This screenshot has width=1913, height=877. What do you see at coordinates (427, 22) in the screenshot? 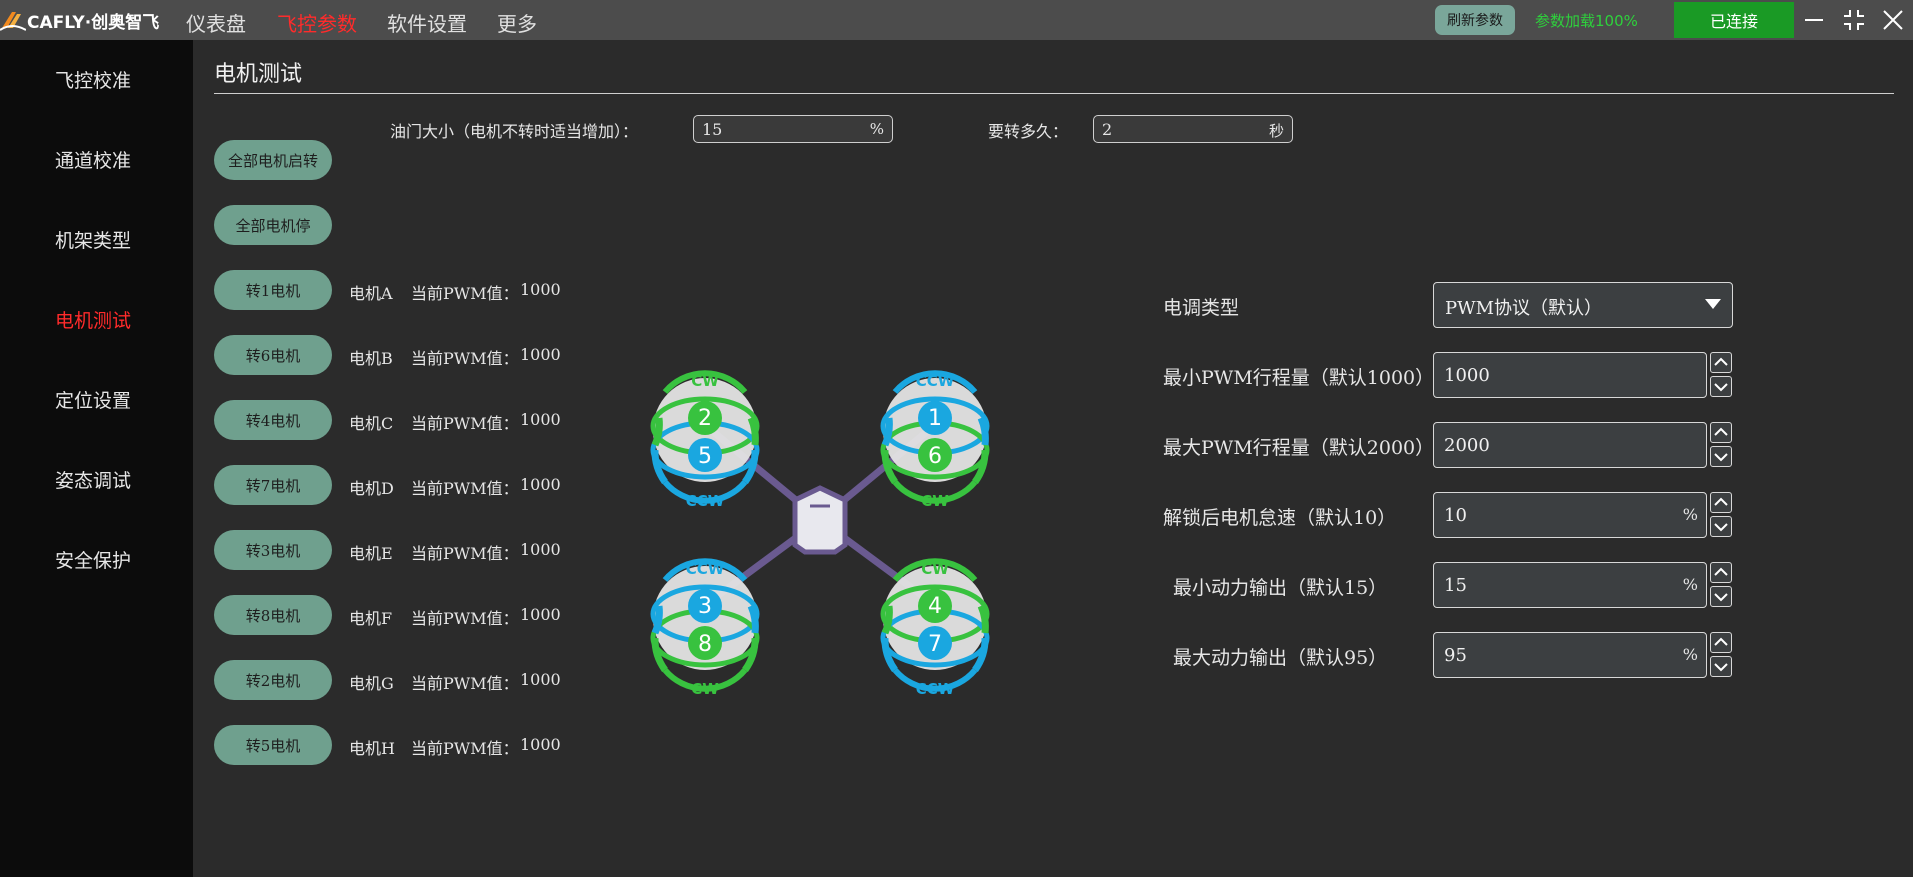
I see `nav-software-settings: 软件设置` at bounding box center [427, 22].